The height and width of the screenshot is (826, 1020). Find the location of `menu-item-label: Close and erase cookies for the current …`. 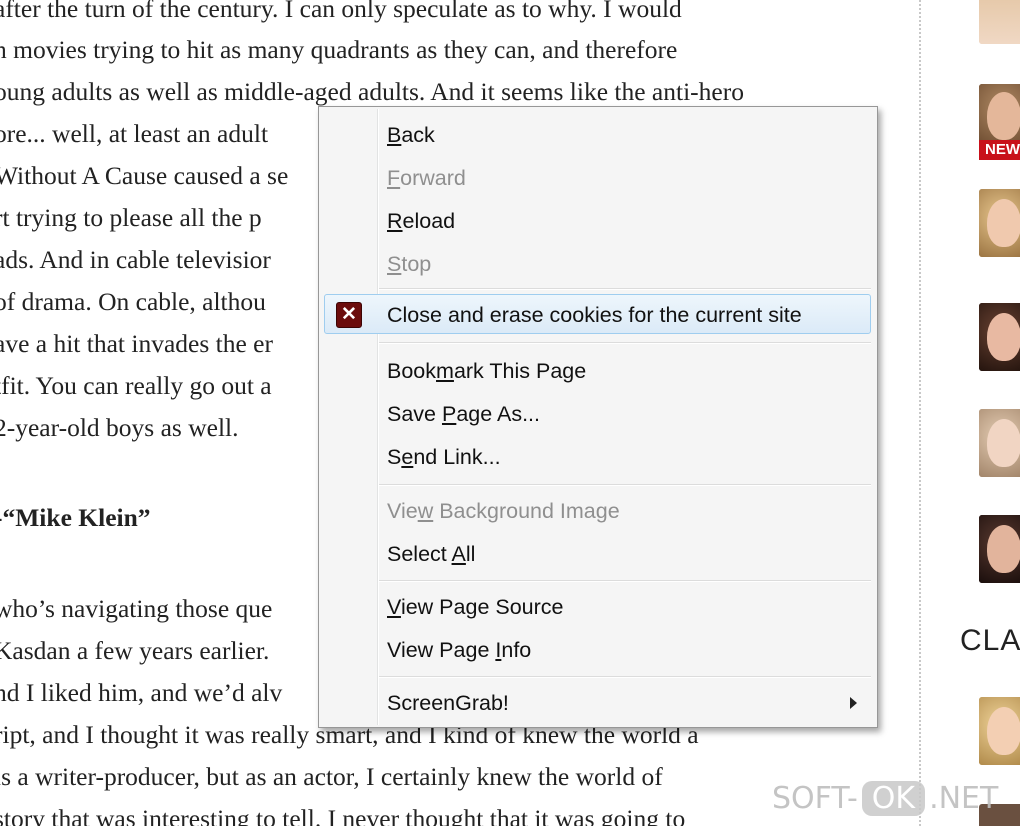

menu-item-label: Close and erase cookies for the current … is located at coordinates (594, 315).